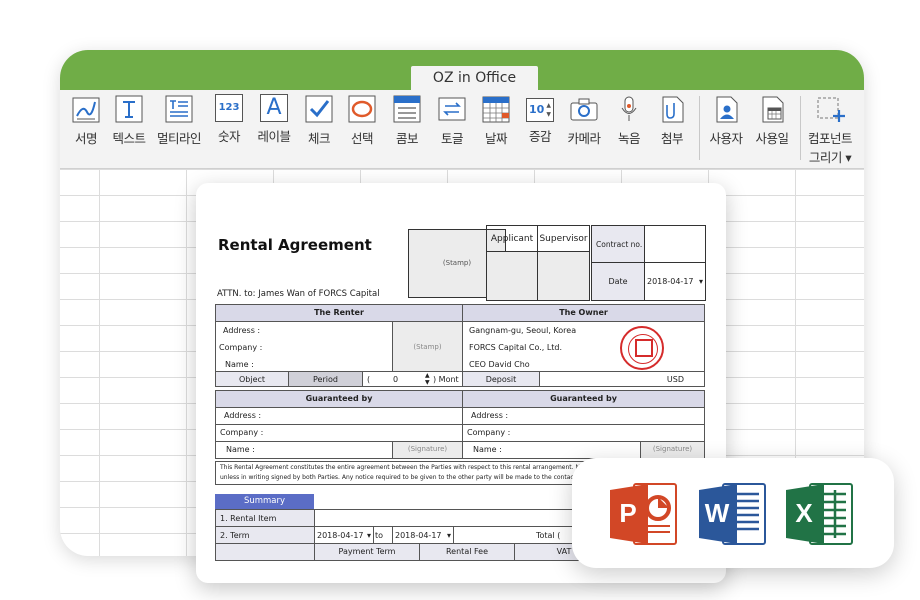  I want to click on guarantor-company-right: Company :, so click(583, 433).